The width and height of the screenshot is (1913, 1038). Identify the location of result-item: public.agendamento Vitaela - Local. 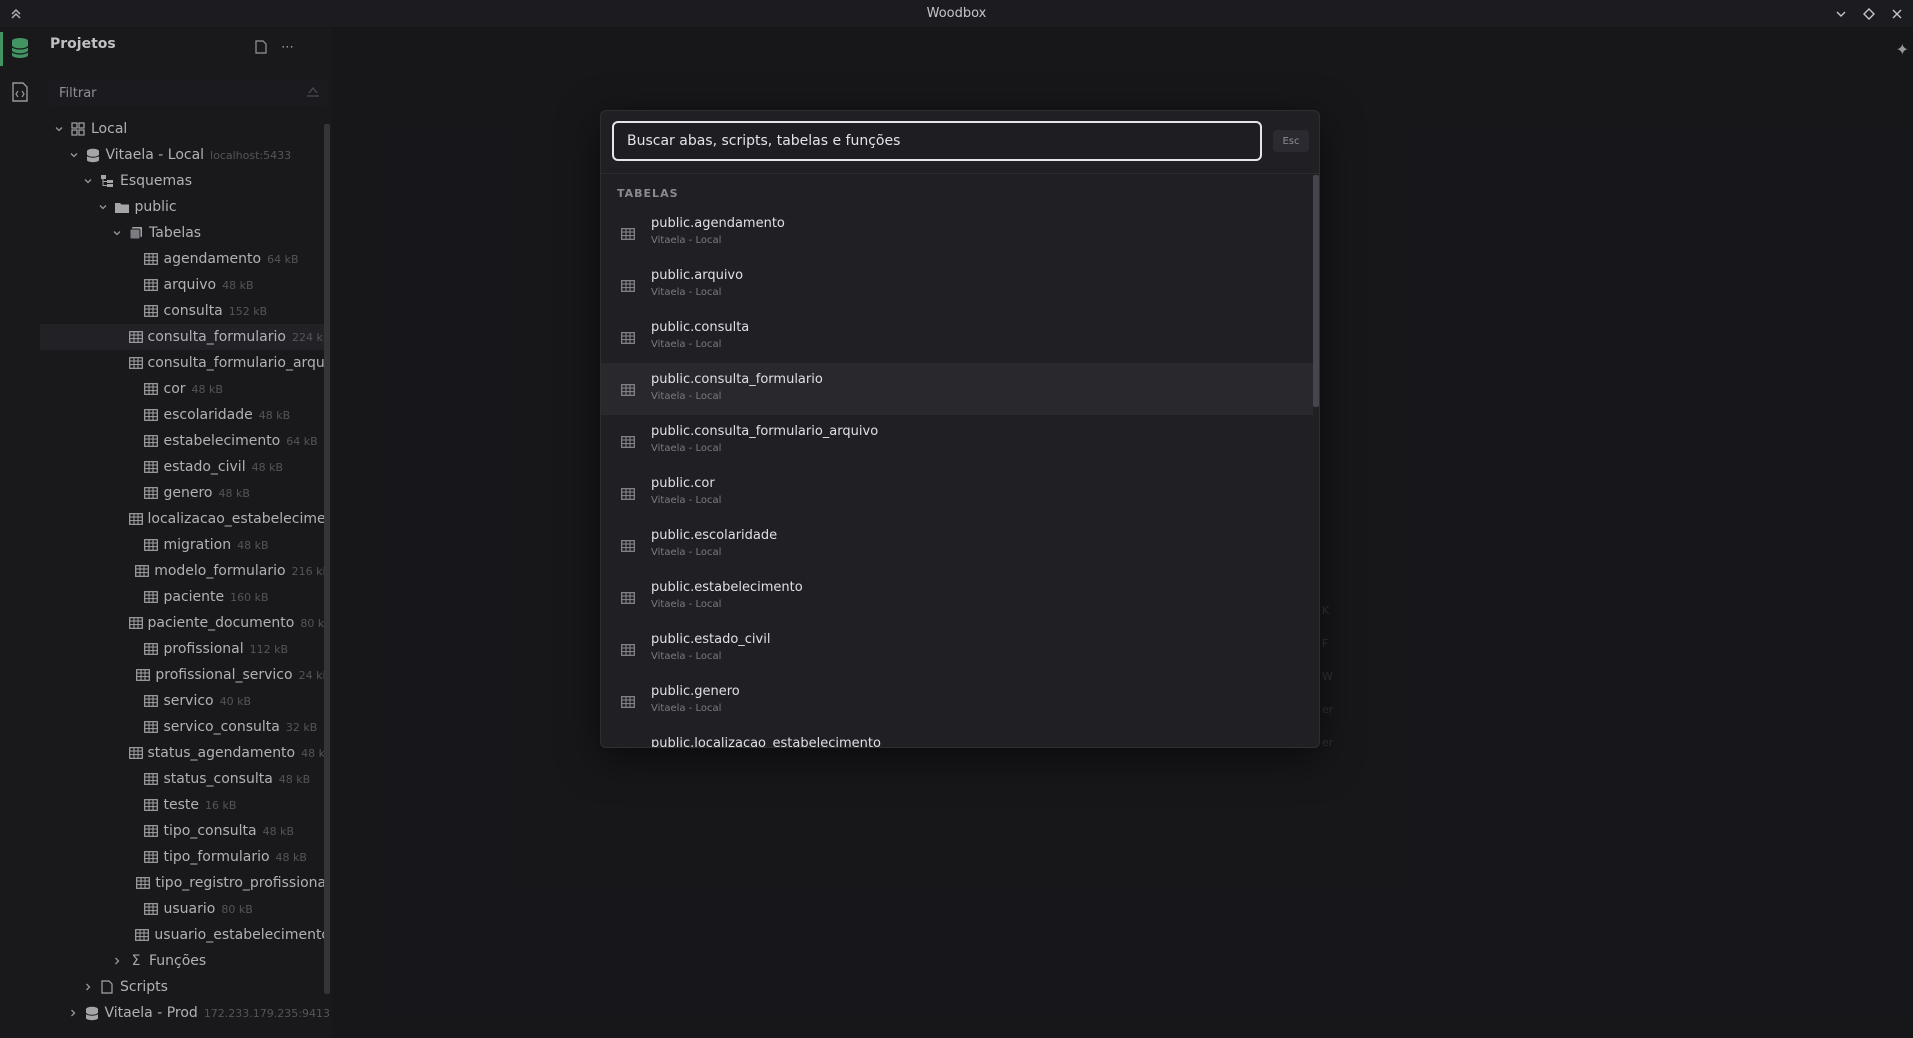
(957, 233).